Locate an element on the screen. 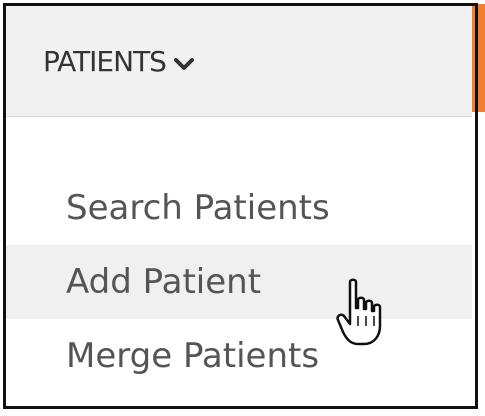 The width and height of the screenshot is (485, 416). patients-menu-toggle: PATIENTS is located at coordinates (118, 62).